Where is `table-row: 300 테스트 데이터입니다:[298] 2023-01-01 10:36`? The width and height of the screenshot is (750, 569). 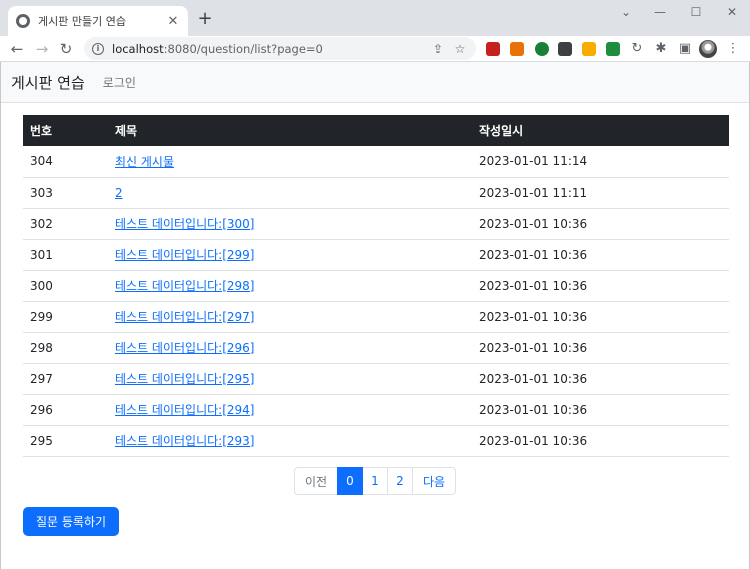 table-row: 300 테스트 데이터입니다:[298] 2023-01-01 10:36 is located at coordinates (376, 286).